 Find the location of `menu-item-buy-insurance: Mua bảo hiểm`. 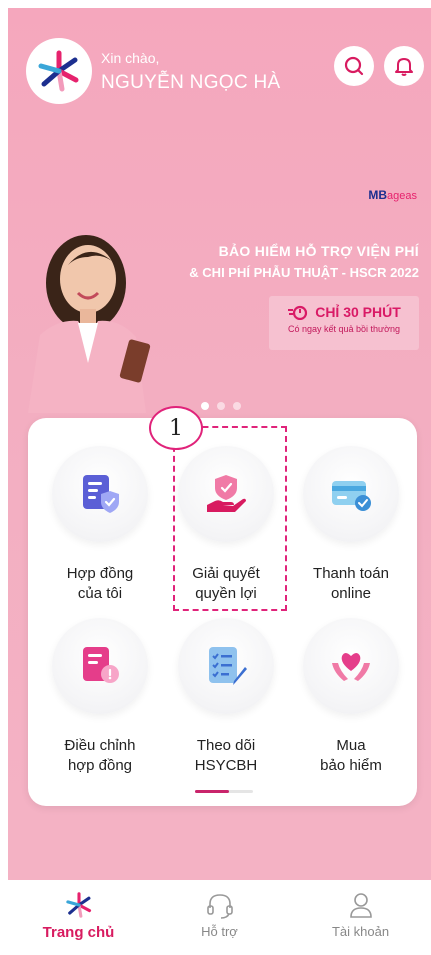

menu-item-buy-insurance: Mua bảo hiểm is located at coordinates (351, 697).